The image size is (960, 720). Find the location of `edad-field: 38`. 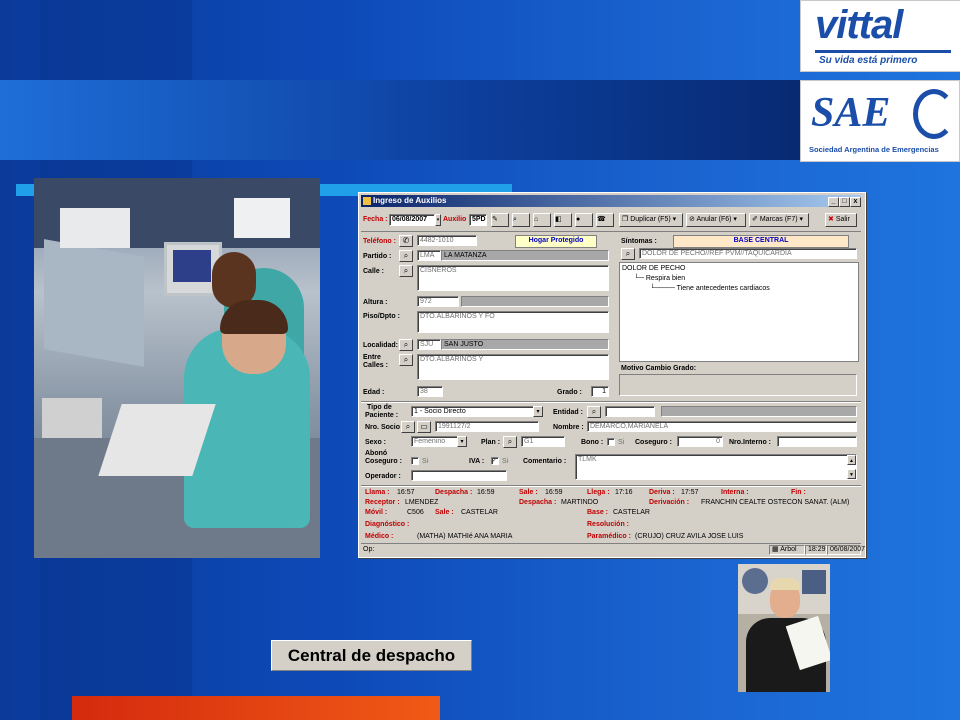

edad-field: 38 is located at coordinates (430, 391).